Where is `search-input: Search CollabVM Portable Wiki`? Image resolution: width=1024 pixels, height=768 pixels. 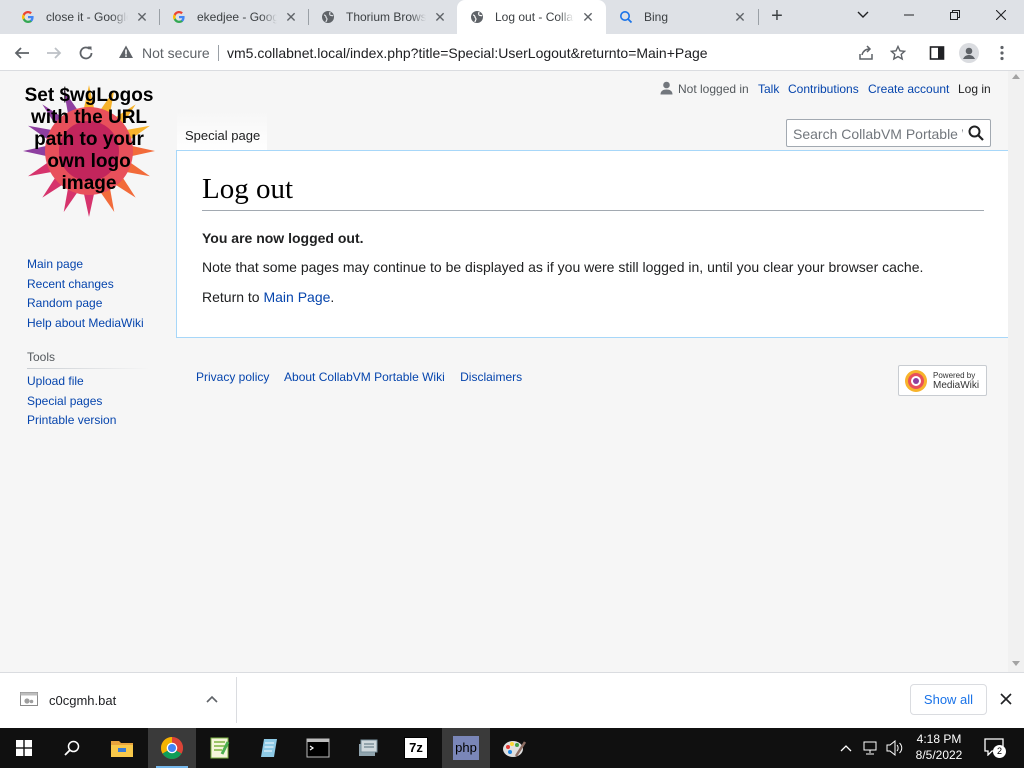
search-input: Search CollabVM Portable Wiki is located at coordinates (888, 133).